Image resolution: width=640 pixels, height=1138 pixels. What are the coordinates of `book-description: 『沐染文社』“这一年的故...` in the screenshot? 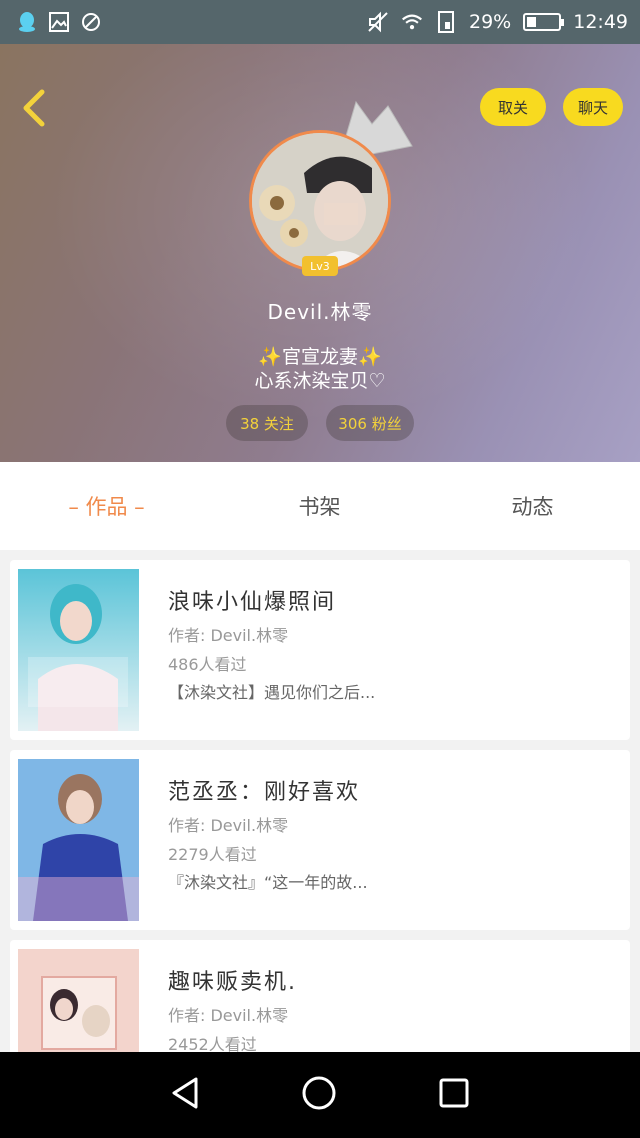 It's located at (268, 882).